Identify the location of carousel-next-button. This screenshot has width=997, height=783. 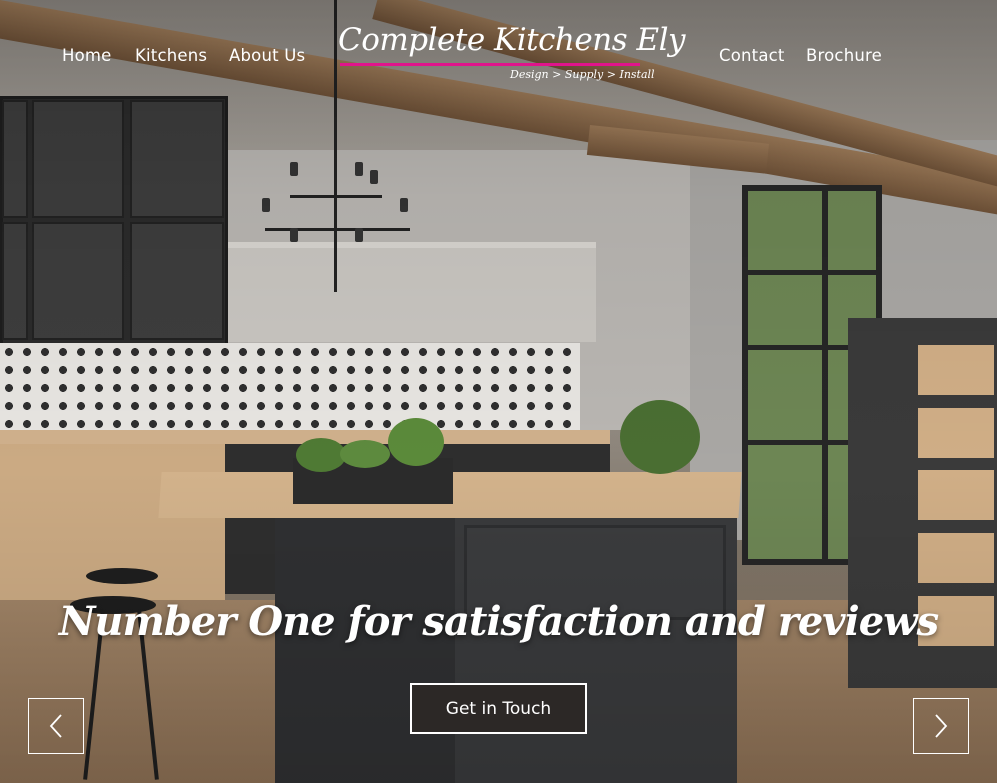
(941, 726).